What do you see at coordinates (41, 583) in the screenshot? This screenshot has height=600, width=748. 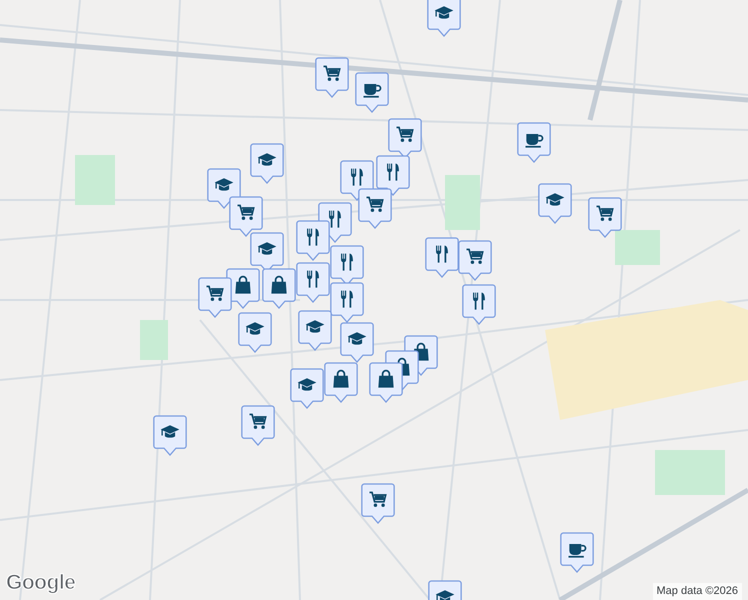 I see `google-logo: Google` at bounding box center [41, 583].